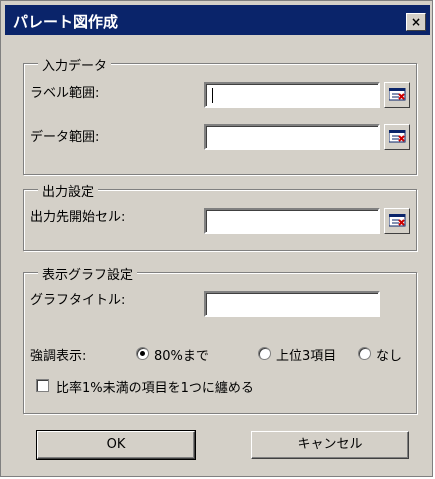  What do you see at coordinates (181, 354) in the screenshot?
I see `emphasis-80-label: 80%まで` at bounding box center [181, 354].